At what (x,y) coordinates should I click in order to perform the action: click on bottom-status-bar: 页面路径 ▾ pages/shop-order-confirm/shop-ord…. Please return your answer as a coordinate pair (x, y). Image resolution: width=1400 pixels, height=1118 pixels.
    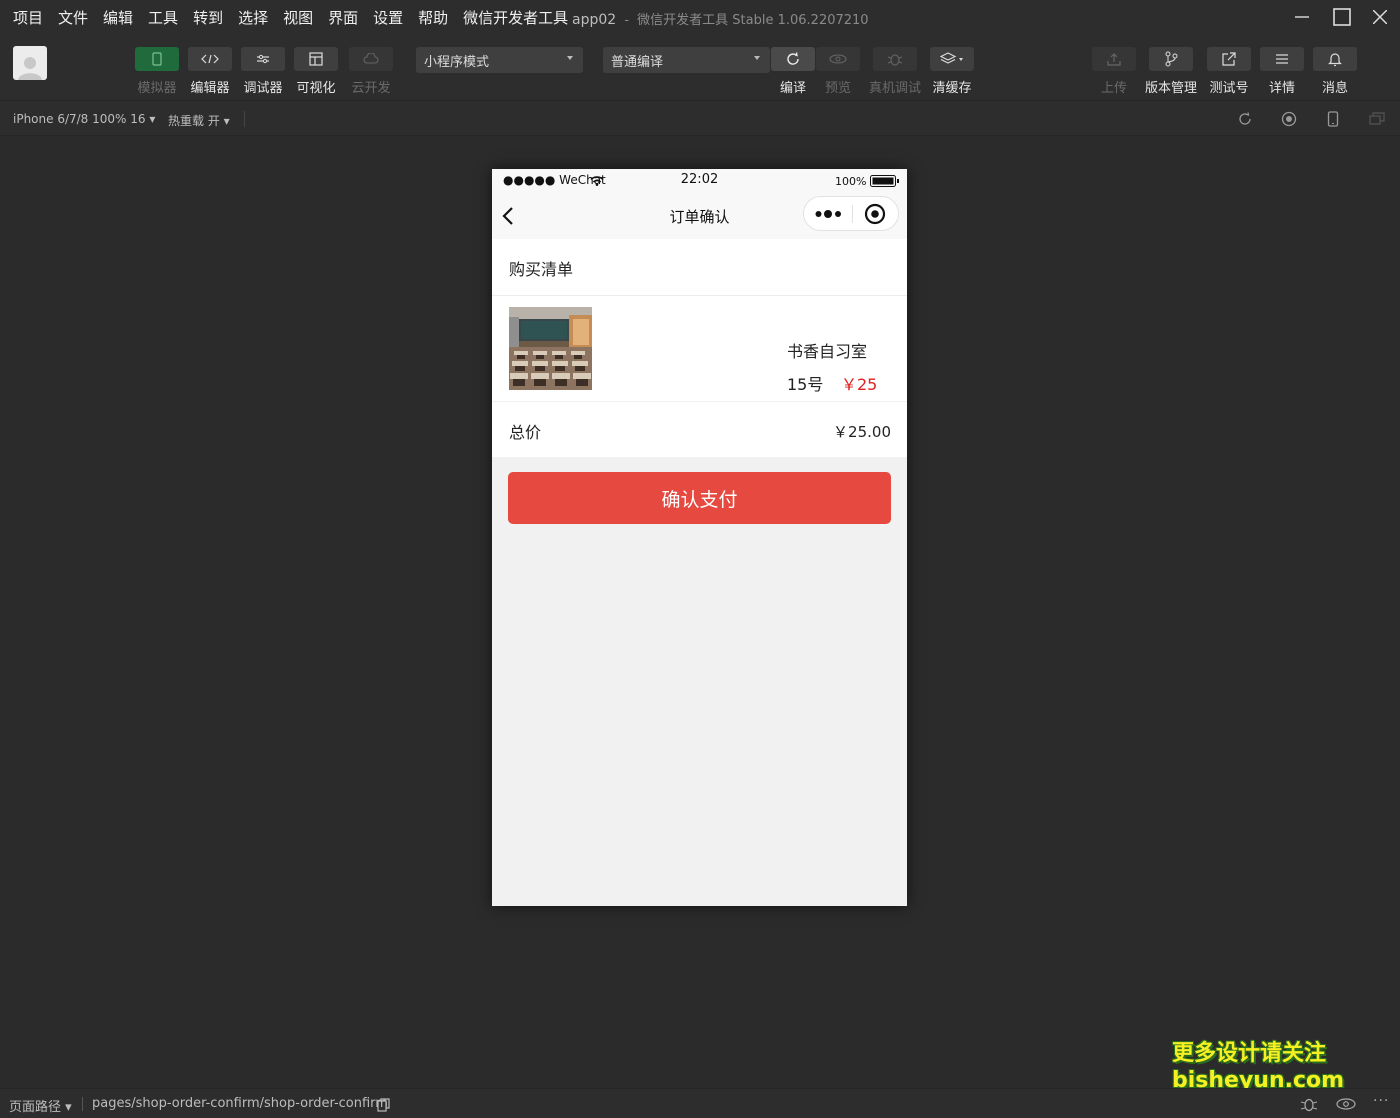
    Looking at the image, I should click on (700, 1103).